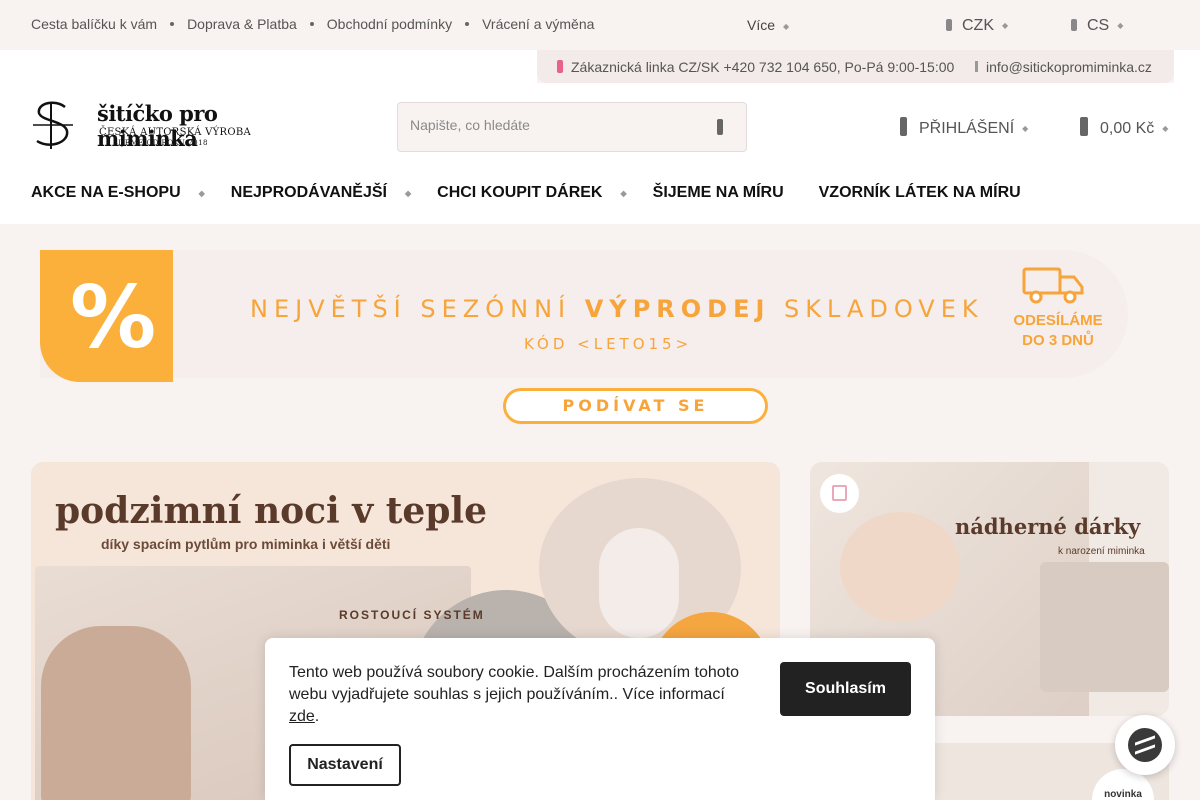 The height and width of the screenshot is (800, 1200). What do you see at coordinates (53, 125) in the screenshot?
I see `logo-mark-icon` at bounding box center [53, 125].